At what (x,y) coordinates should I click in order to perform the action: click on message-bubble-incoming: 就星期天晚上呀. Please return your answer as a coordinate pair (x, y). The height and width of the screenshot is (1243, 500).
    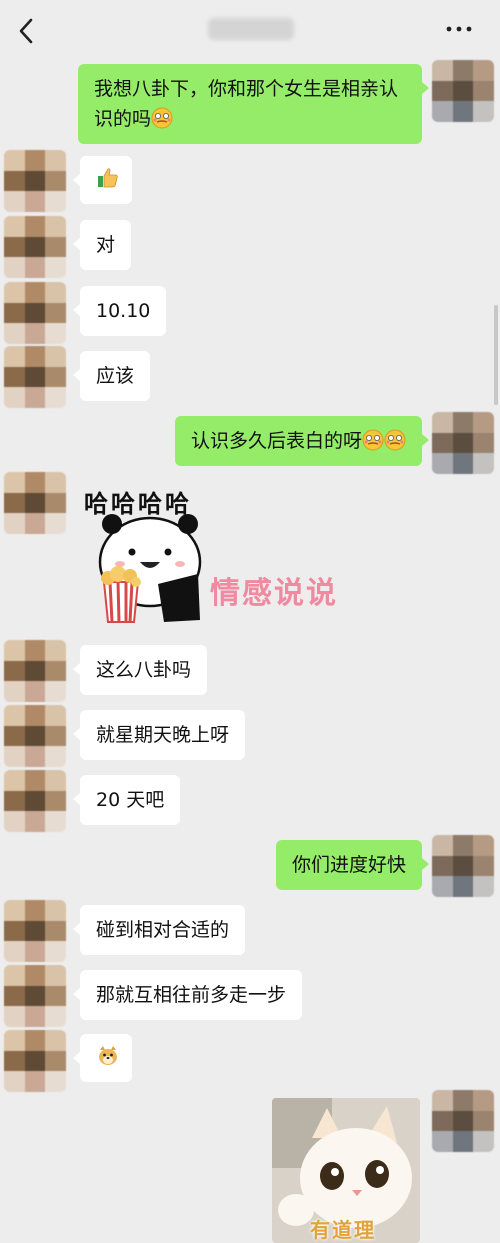
    Looking at the image, I should click on (159, 735).